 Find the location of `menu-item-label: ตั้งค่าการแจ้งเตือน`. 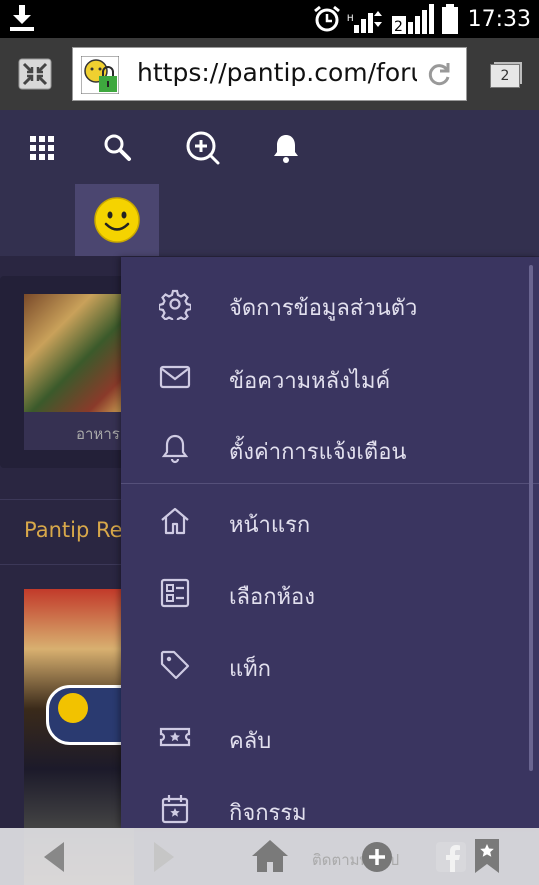

menu-item-label: ตั้งค่าการแจ้งเตือน is located at coordinates (318, 452).